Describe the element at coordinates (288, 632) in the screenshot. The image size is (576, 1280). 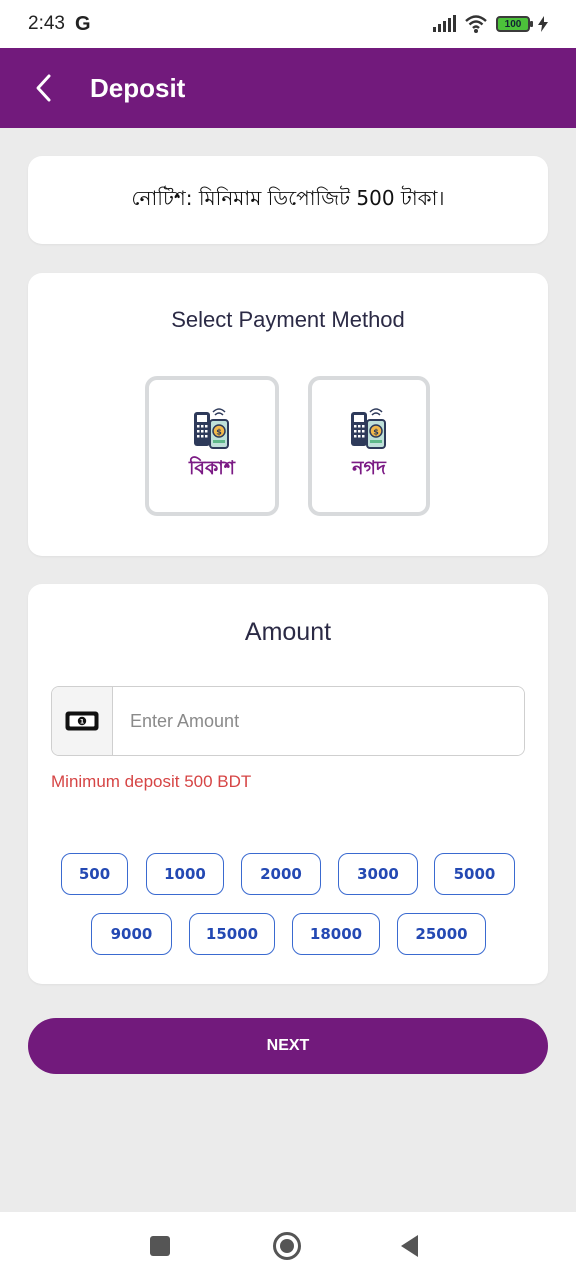
I see `amount-title: Amount` at that location.